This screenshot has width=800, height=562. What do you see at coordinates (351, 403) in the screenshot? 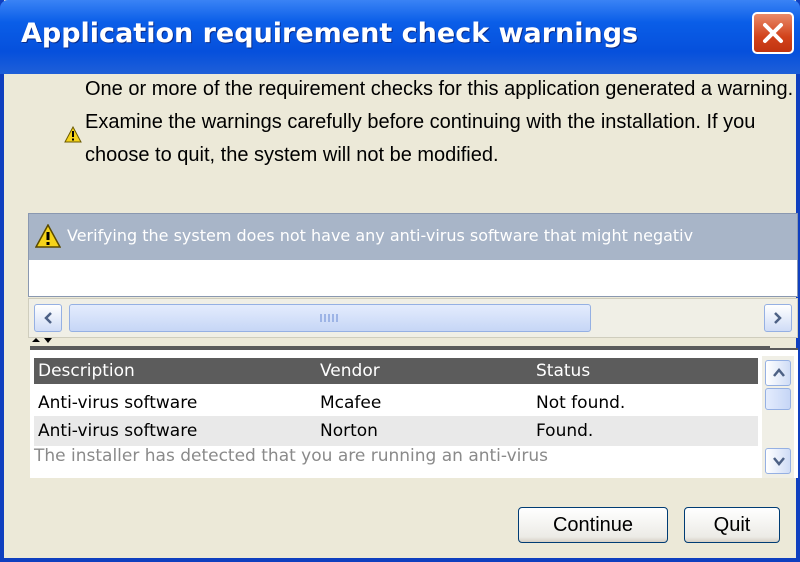
I see `vendor-cell: Mcafee` at bounding box center [351, 403].